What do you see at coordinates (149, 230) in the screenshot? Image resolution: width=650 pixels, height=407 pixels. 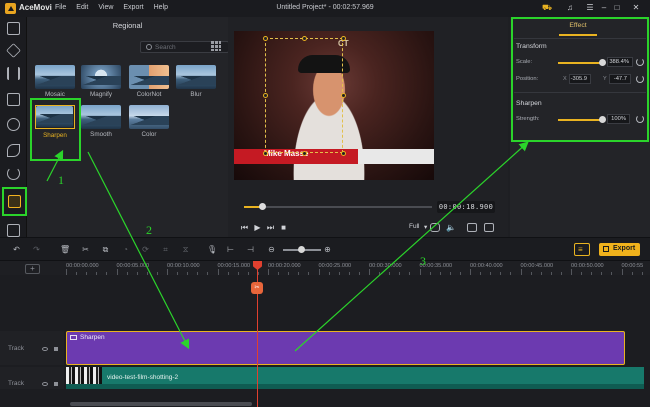 I see `step-number-2: 2` at bounding box center [149, 230].